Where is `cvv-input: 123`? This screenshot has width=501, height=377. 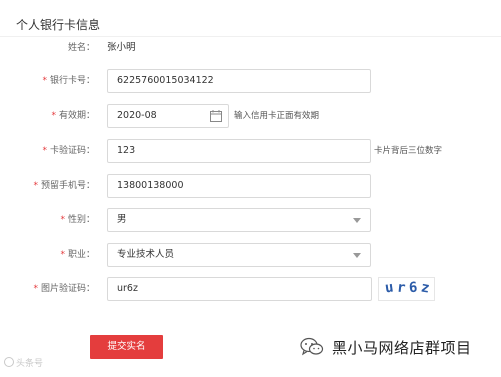
cvv-input: 123 is located at coordinates (239, 151).